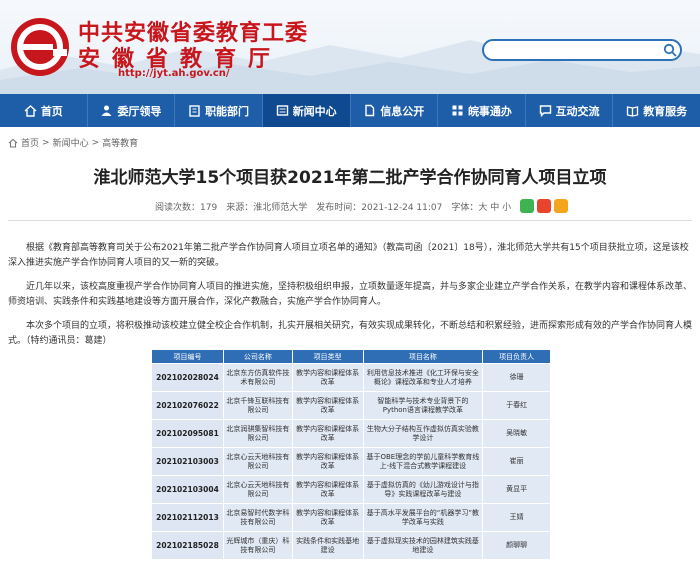  Describe the element at coordinates (314, 111) in the screenshot. I see `nav-label: 新闻中心` at that location.